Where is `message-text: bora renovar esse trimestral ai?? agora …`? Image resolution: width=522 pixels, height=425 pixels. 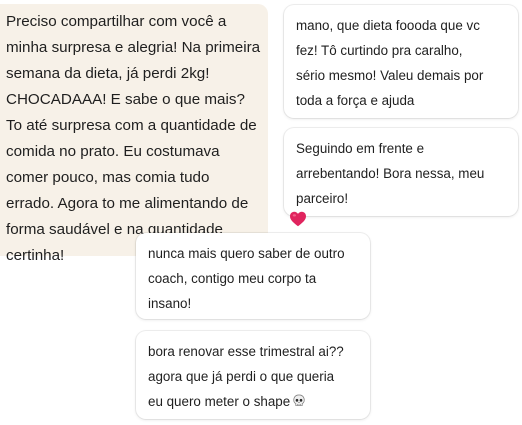 message-text: bora renovar esse trimestral ai?? agora … is located at coordinates (246, 376).